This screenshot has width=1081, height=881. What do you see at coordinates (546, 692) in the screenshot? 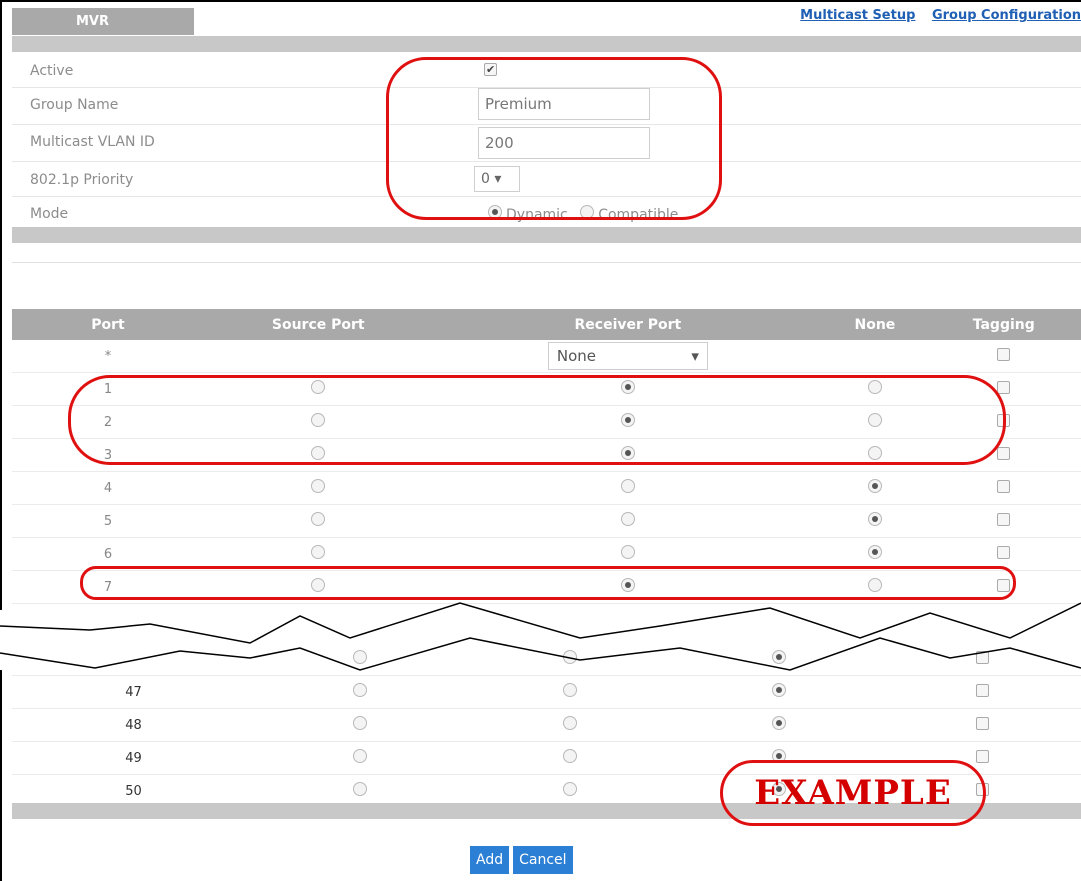
I see `table-row: 47` at bounding box center [546, 692].